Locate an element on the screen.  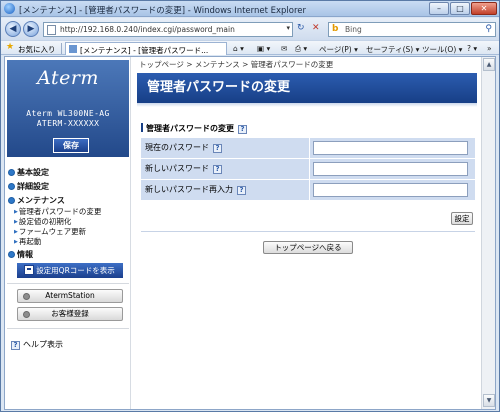
page-icon is located at coordinates (51, 30).